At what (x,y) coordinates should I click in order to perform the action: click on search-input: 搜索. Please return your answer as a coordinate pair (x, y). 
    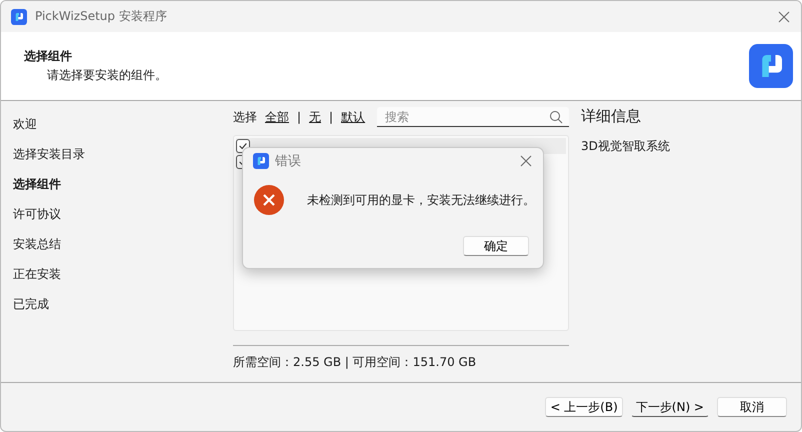
    Looking at the image, I should click on (466, 116).